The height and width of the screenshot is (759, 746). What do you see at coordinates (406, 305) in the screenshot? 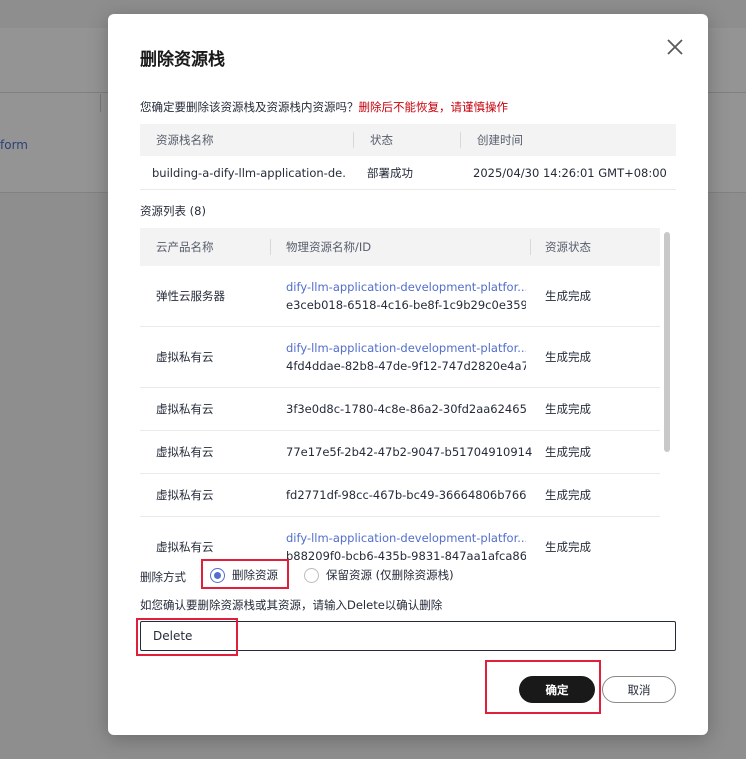
I see `resource-id: e3ceb018-6518-4c16-be8f-1c9b29c0e359` at bounding box center [406, 305].